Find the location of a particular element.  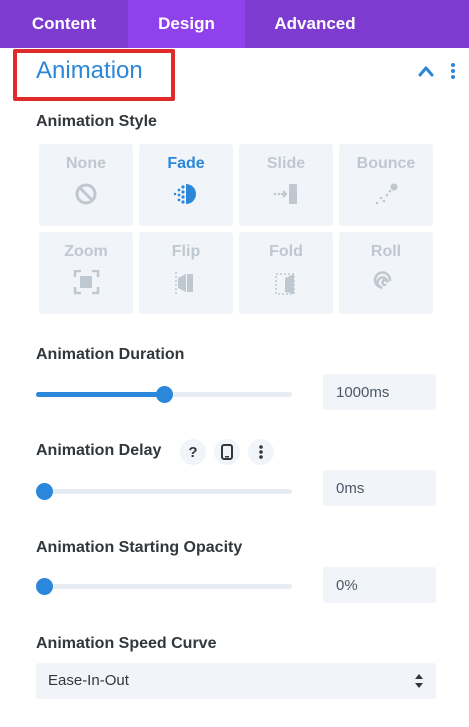

animation-option-roll: Roll is located at coordinates (386, 273).